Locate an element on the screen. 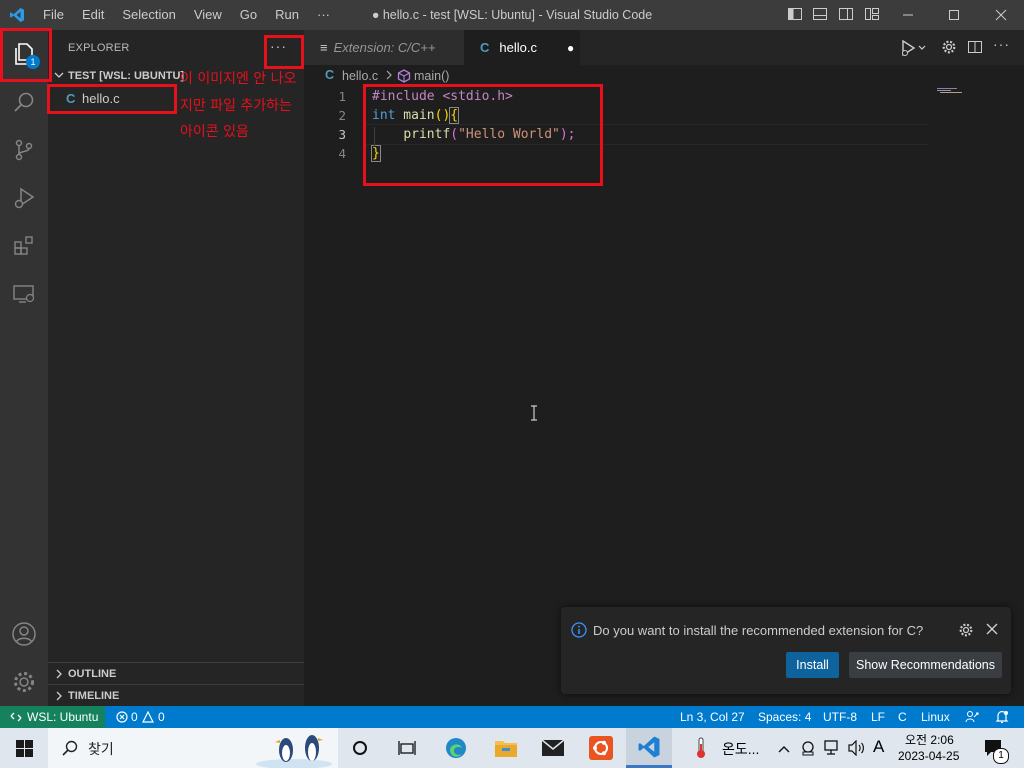 The width and height of the screenshot is (1024, 768). install-button: Install is located at coordinates (812, 665).